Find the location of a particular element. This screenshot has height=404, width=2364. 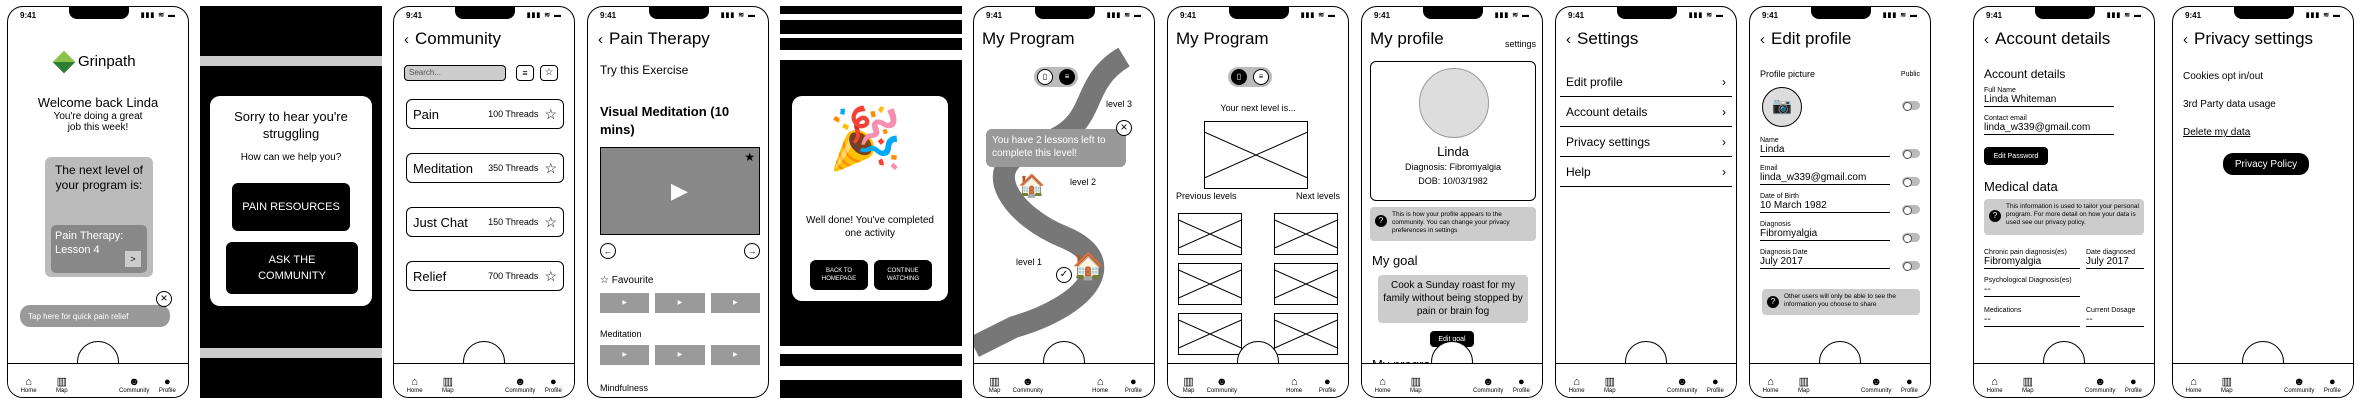

topic-row: Relief 700 Threads ☆ is located at coordinates (485, 276).